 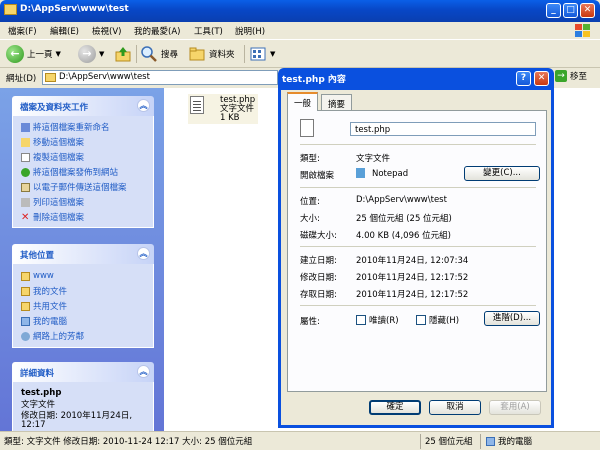 I want to click on chevron-down-icon: ▼, so click(x=102, y=54).